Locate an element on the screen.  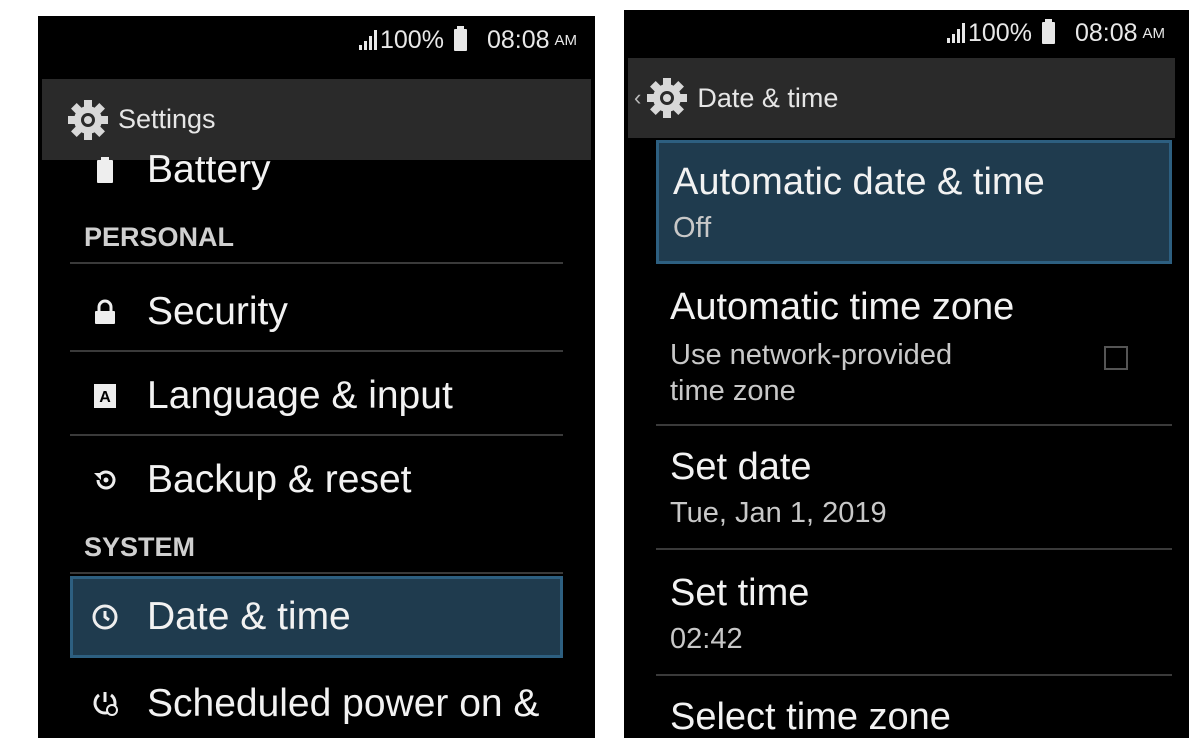
setting-title: Automatic time zone is located at coordinates (842, 307).